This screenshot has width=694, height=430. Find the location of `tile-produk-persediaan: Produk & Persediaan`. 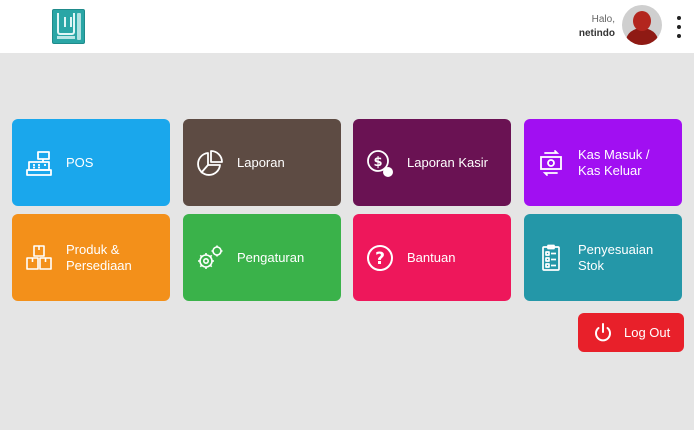

tile-produk-persediaan: Produk & Persediaan is located at coordinates (91, 257).